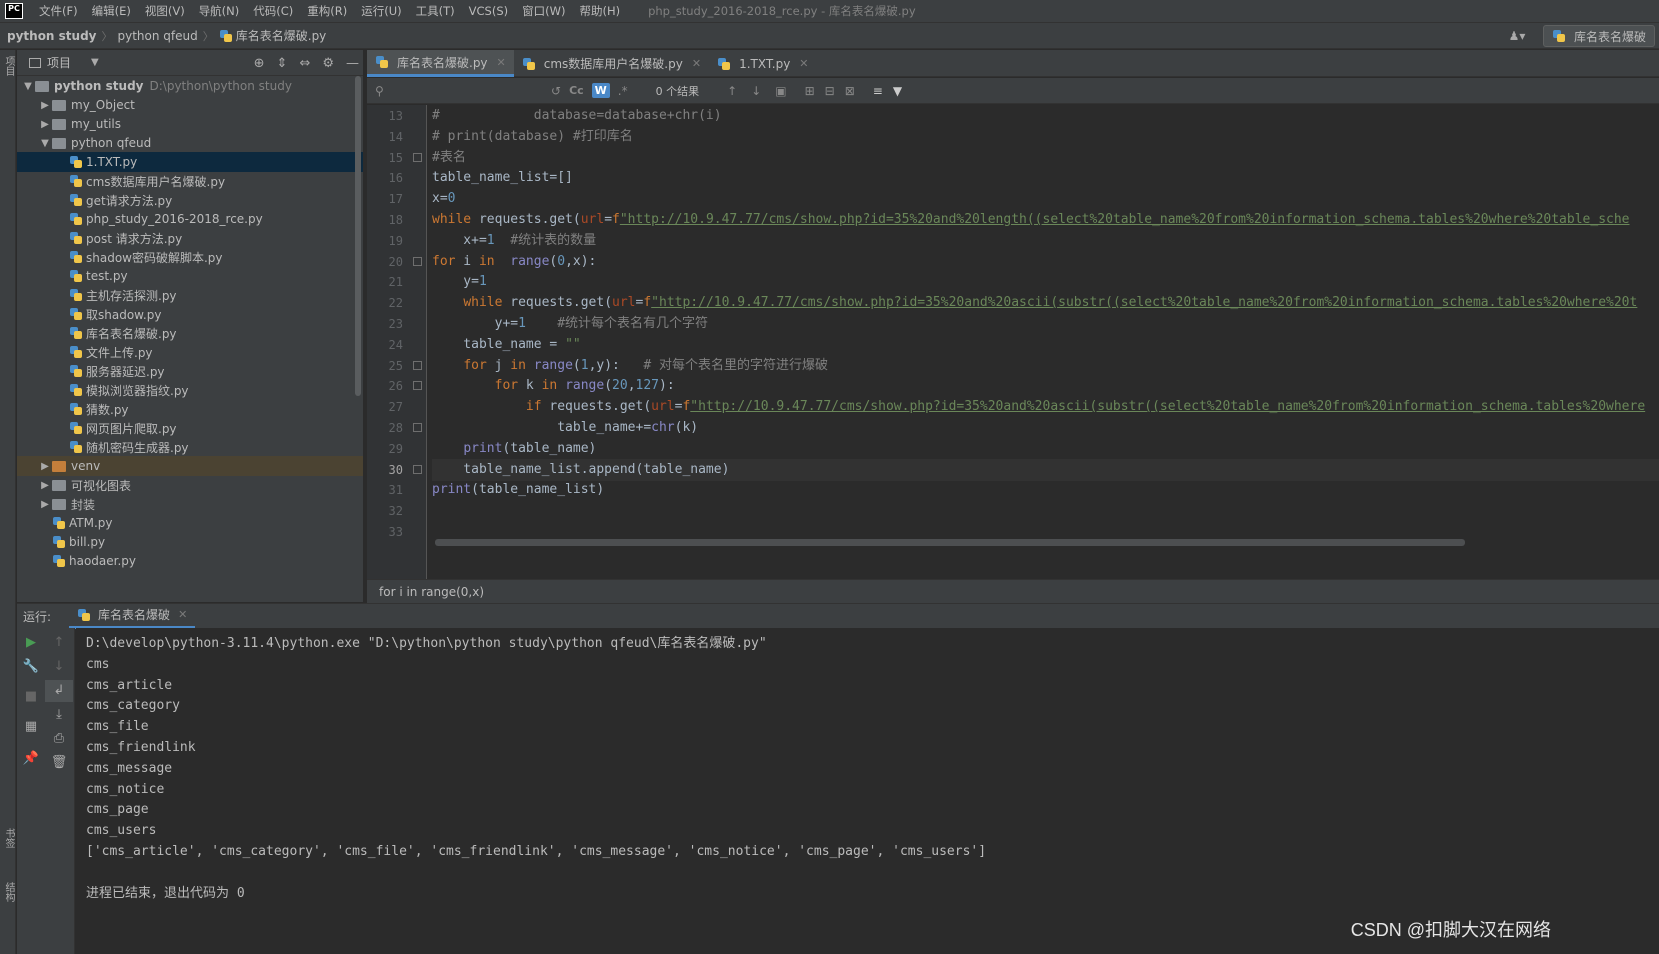 The height and width of the screenshot is (954, 1659). What do you see at coordinates (570, 324) in the screenshot?
I see `code-line: y+=1 #统计每个表名有几个字符` at bounding box center [570, 324].